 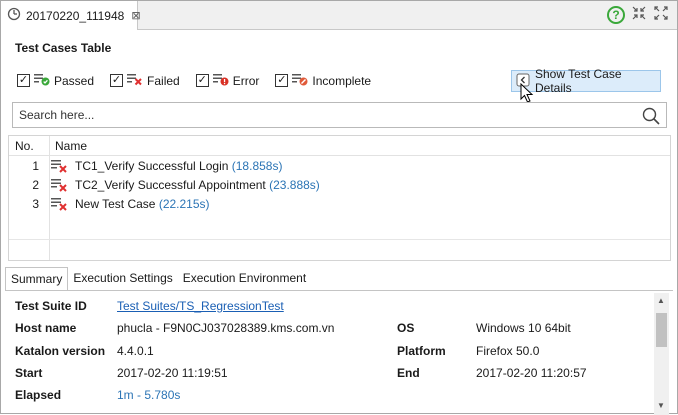 What do you see at coordinates (342, 80) in the screenshot?
I see `filter-label: Incomplete` at bounding box center [342, 80].